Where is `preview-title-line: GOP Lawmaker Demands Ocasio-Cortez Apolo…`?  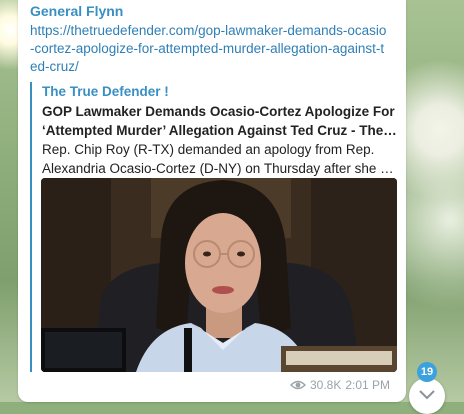
preview-title-line: GOP Lawmaker Demands Ocasio-Cortez Apolo… is located at coordinates (218, 111).